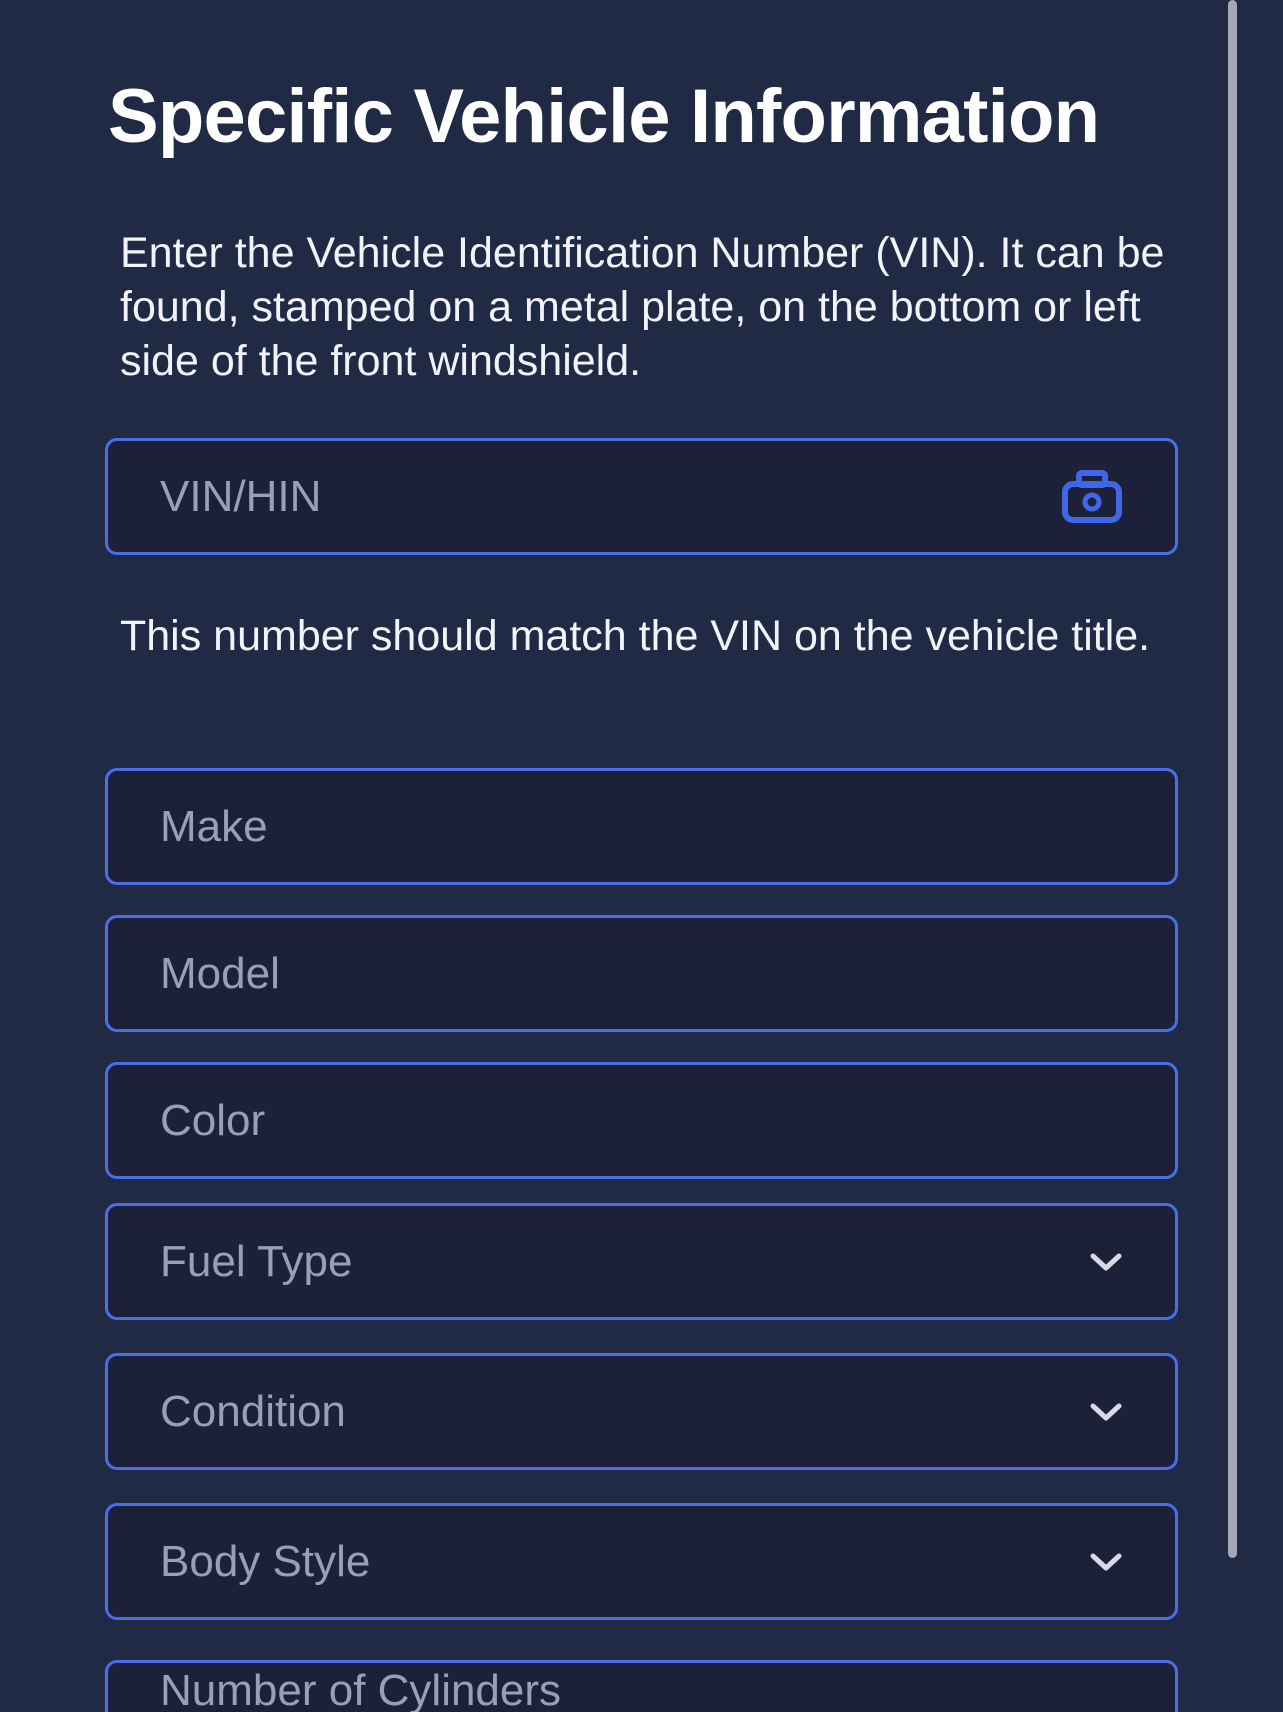 This screenshot has height=1712, width=1283. Describe the element at coordinates (641, 826) in the screenshot. I see `make-input: Make` at that location.